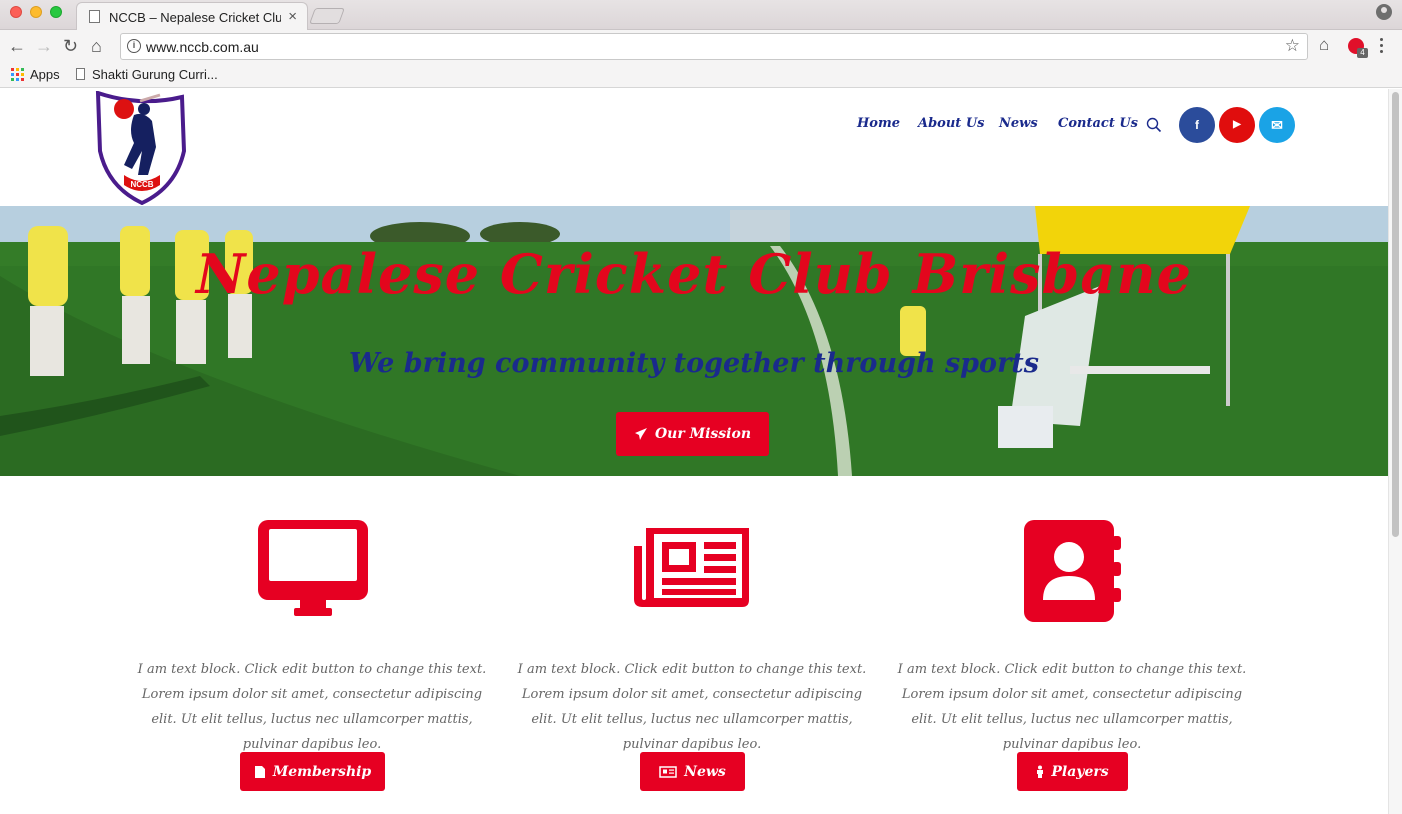  Describe the element at coordinates (1018, 123) in the screenshot. I see `nav-news: News` at that location.